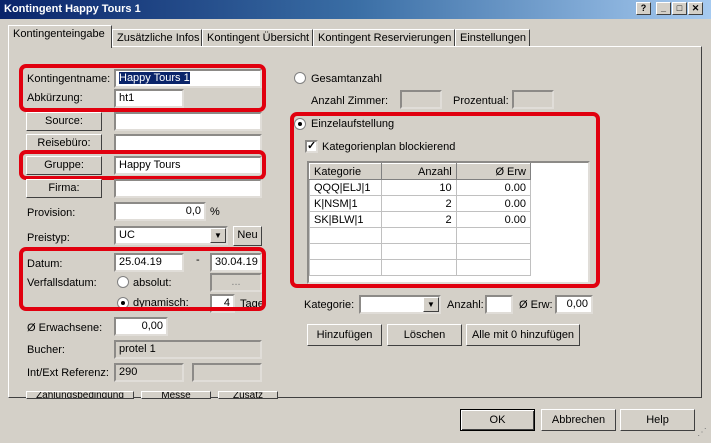 The height and width of the screenshot is (443, 711). I want to click on prozentual-label: Prozentual:, so click(481, 101).